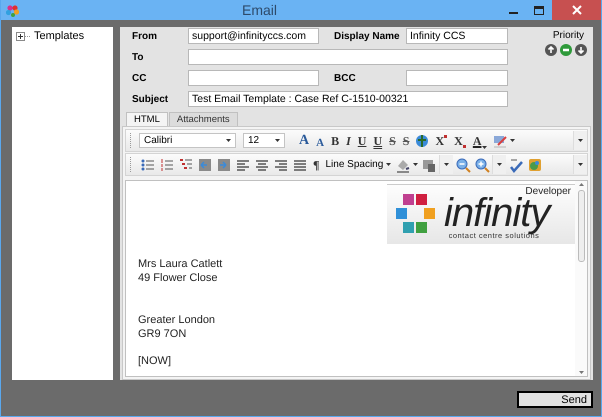 Image resolution: width=602 pixels, height=417 pixels. Describe the element at coordinates (316, 164) in the screenshot. I see `paragraph-marks-button: ¶` at that location.